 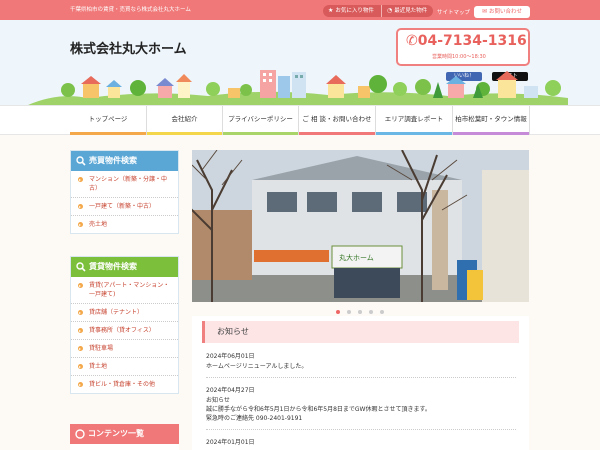 What do you see at coordinates (491, 120) in the screenshot?
I see `nav-town-info: 柏市松葉町・タウン情報` at bounding box center [491, 120].